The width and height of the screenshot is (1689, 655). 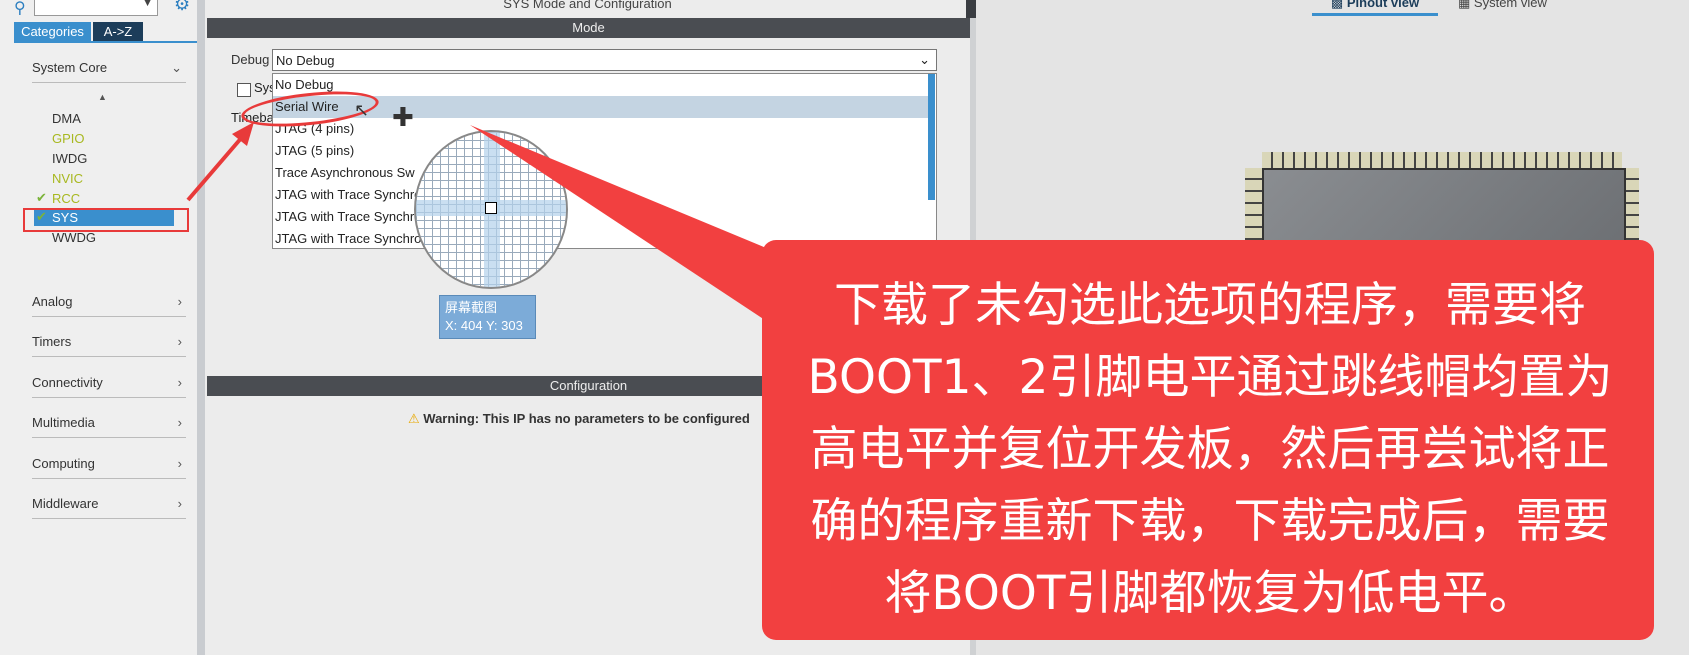 I want to click on callout-pointer, so click(x=635, y=227).